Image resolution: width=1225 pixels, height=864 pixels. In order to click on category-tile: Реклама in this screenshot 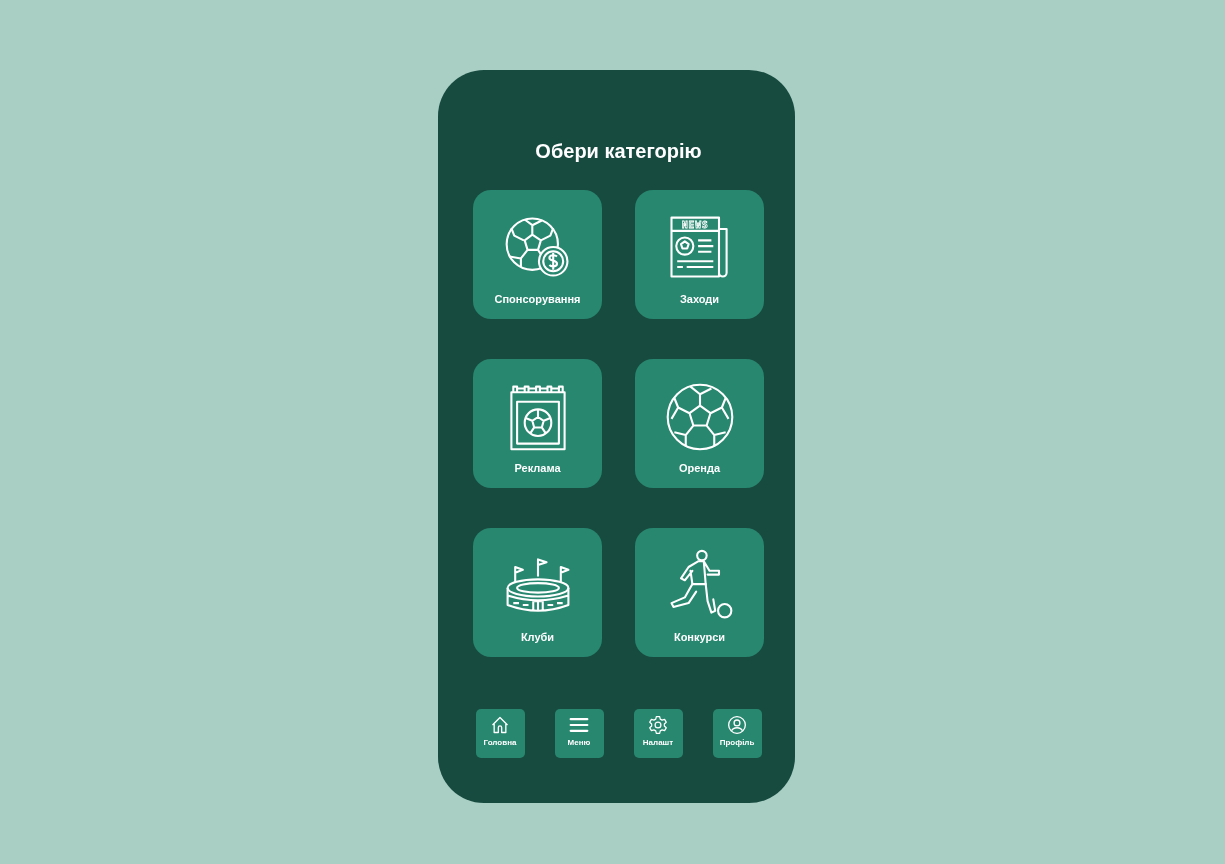, I will do `click(537, 423)`.